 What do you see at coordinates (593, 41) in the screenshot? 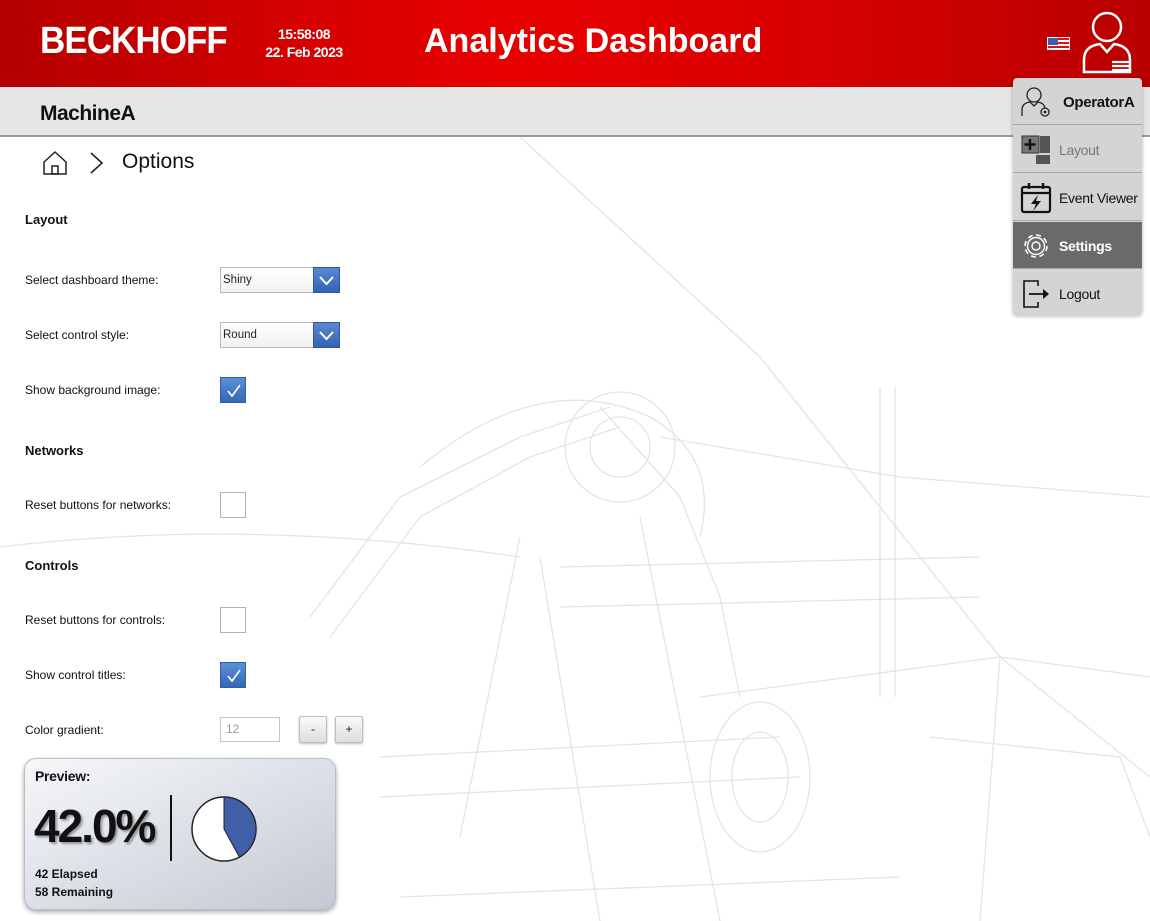
I see `app-title: Analytics Dashboard` at bounding box center [593, 41].